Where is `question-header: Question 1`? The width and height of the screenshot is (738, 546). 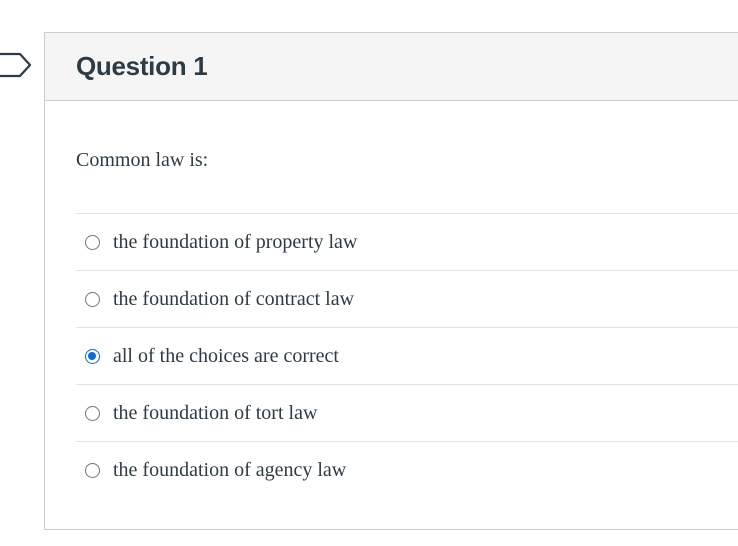
question-header: Question 1 is located at coordinates (391, 67).